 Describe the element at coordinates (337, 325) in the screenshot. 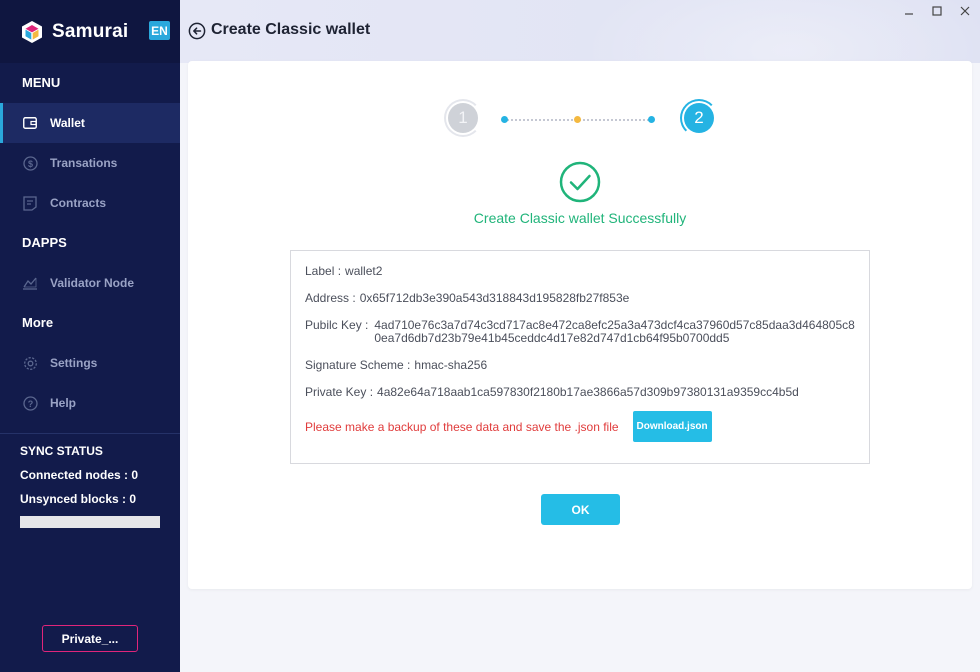

I see `public-key-key: Pubilc Key :` at that location.